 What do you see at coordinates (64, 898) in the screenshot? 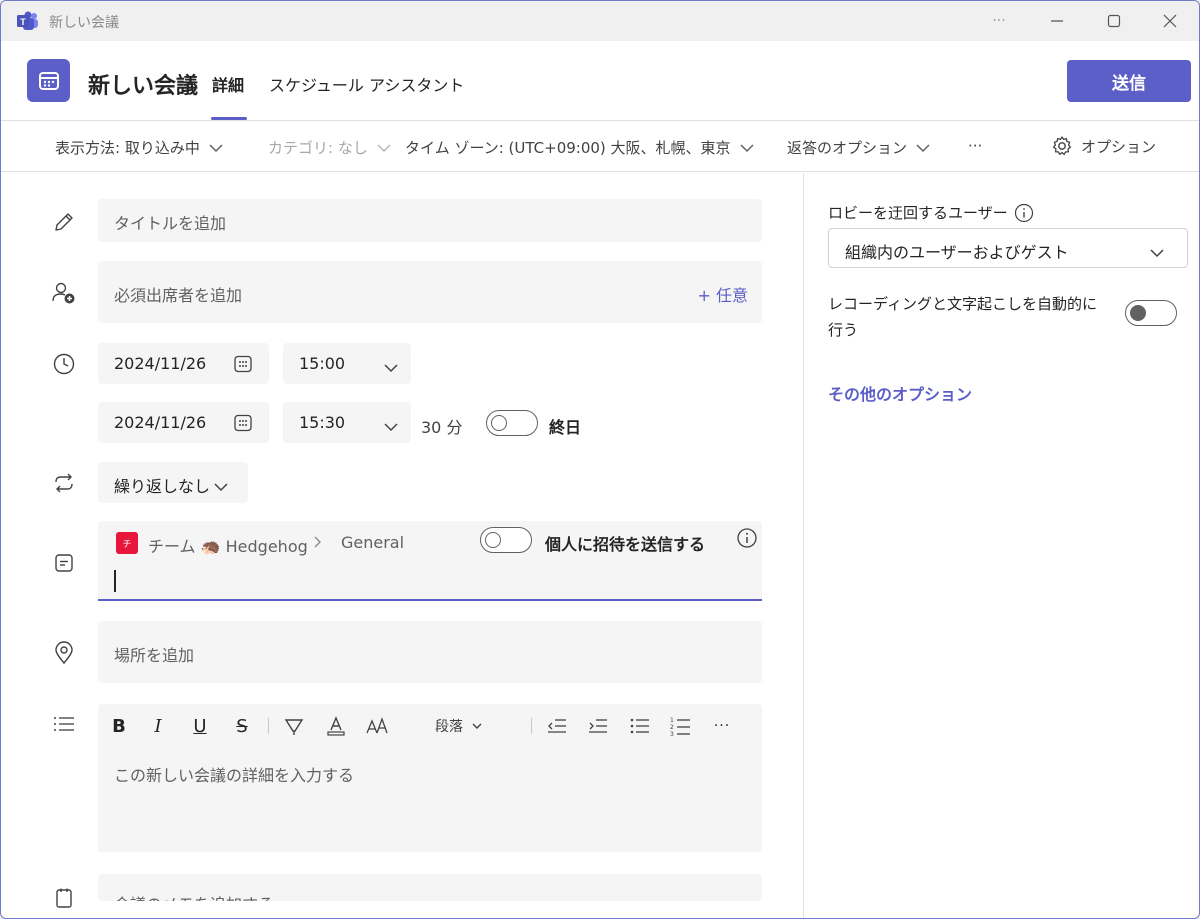
I see `notes-icon` at bounding box center [64, 898].